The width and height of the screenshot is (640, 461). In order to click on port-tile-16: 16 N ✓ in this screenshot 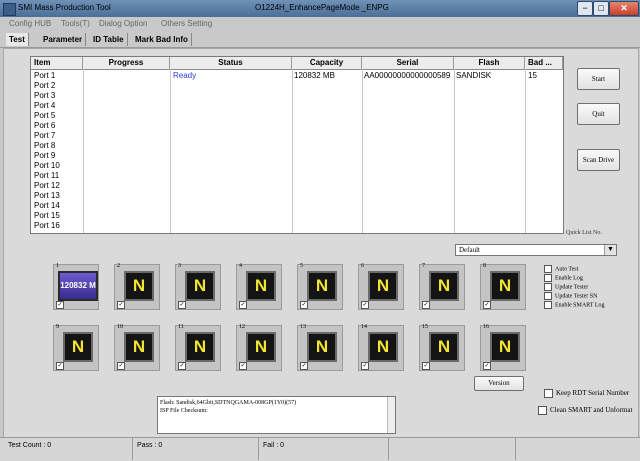, I will do `click(503, 347)`.